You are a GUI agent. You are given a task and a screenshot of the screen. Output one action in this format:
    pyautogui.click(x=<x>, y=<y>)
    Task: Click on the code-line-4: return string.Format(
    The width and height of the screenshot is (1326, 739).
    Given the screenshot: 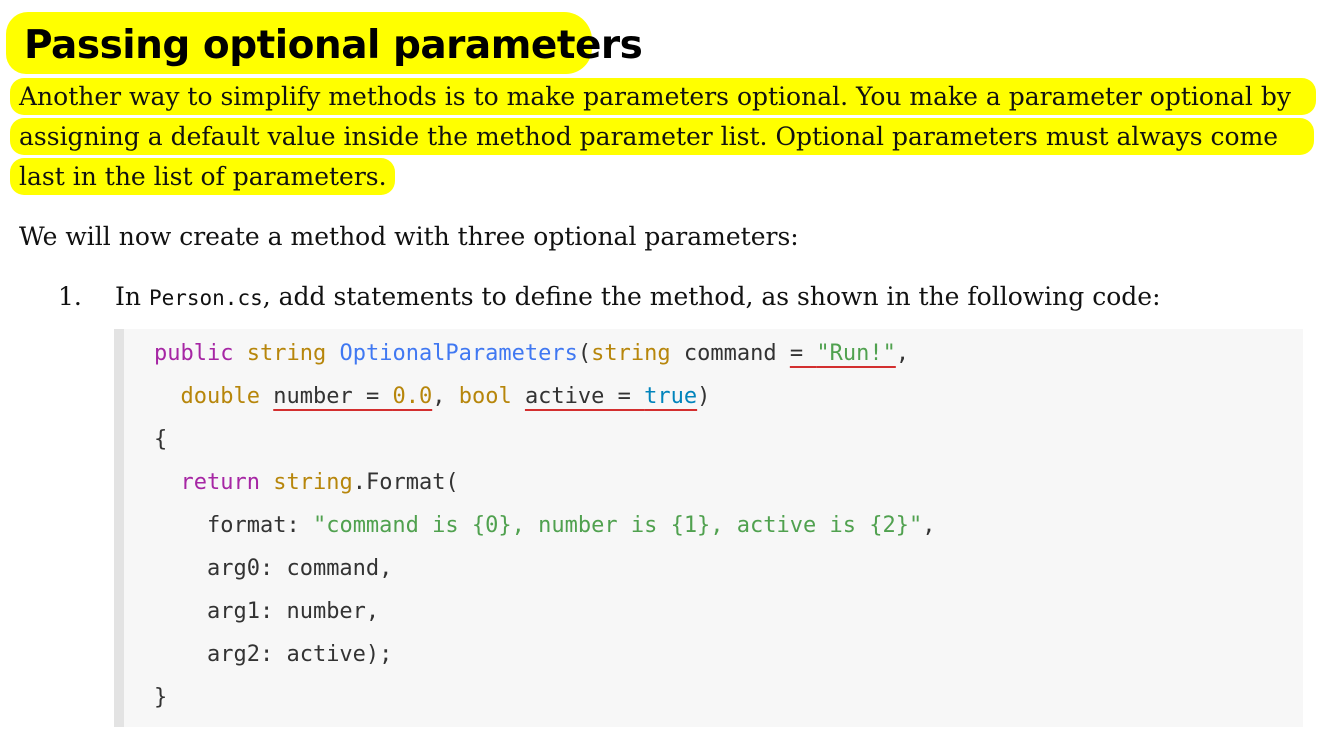 What is the action you would take?
    pyautogui.click(x=319, y=482)
    